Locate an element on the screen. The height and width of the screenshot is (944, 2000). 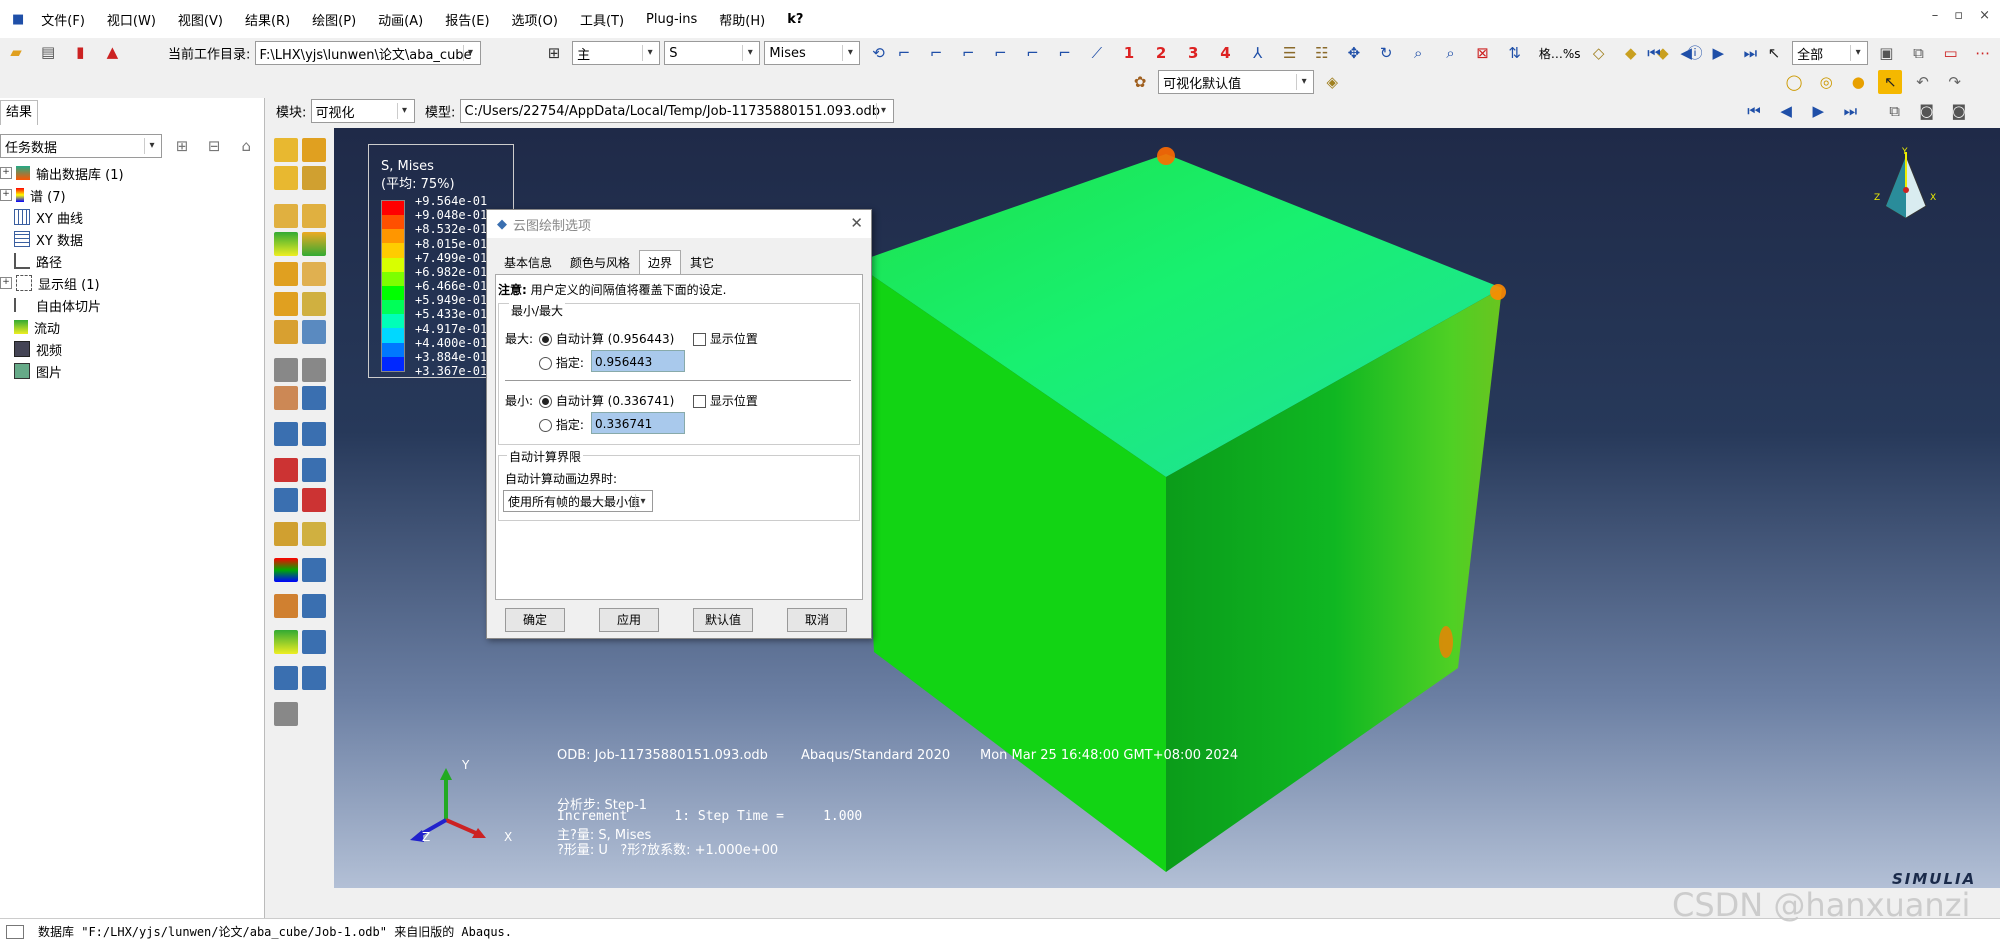
select-rect-icon: ▭ is located at coordinates (1951, 53).